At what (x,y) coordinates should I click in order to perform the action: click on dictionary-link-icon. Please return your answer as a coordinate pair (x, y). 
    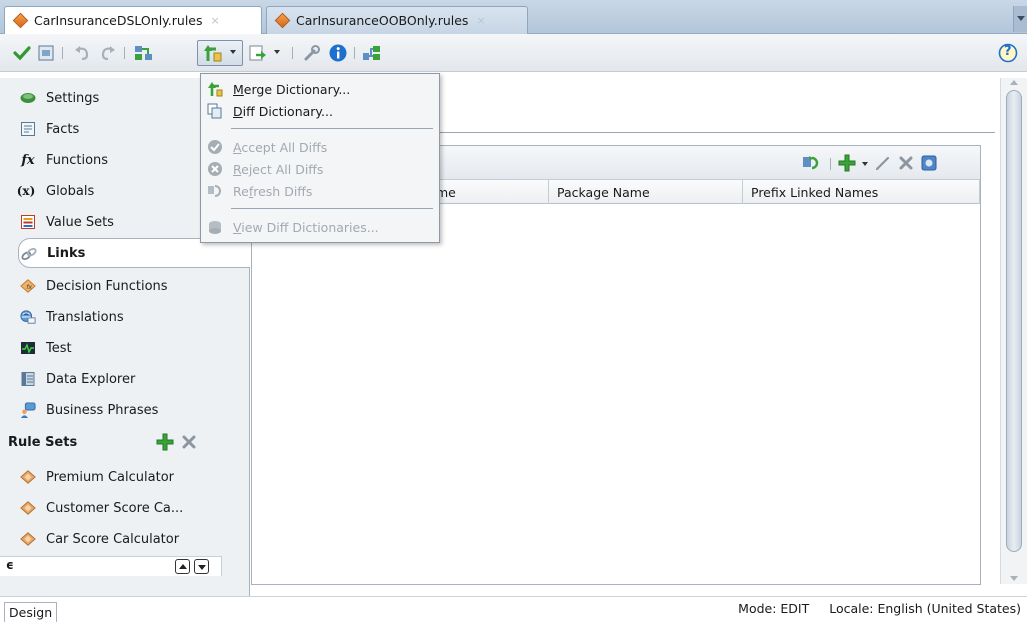
    Looking at the image, I should click on (372, 53).